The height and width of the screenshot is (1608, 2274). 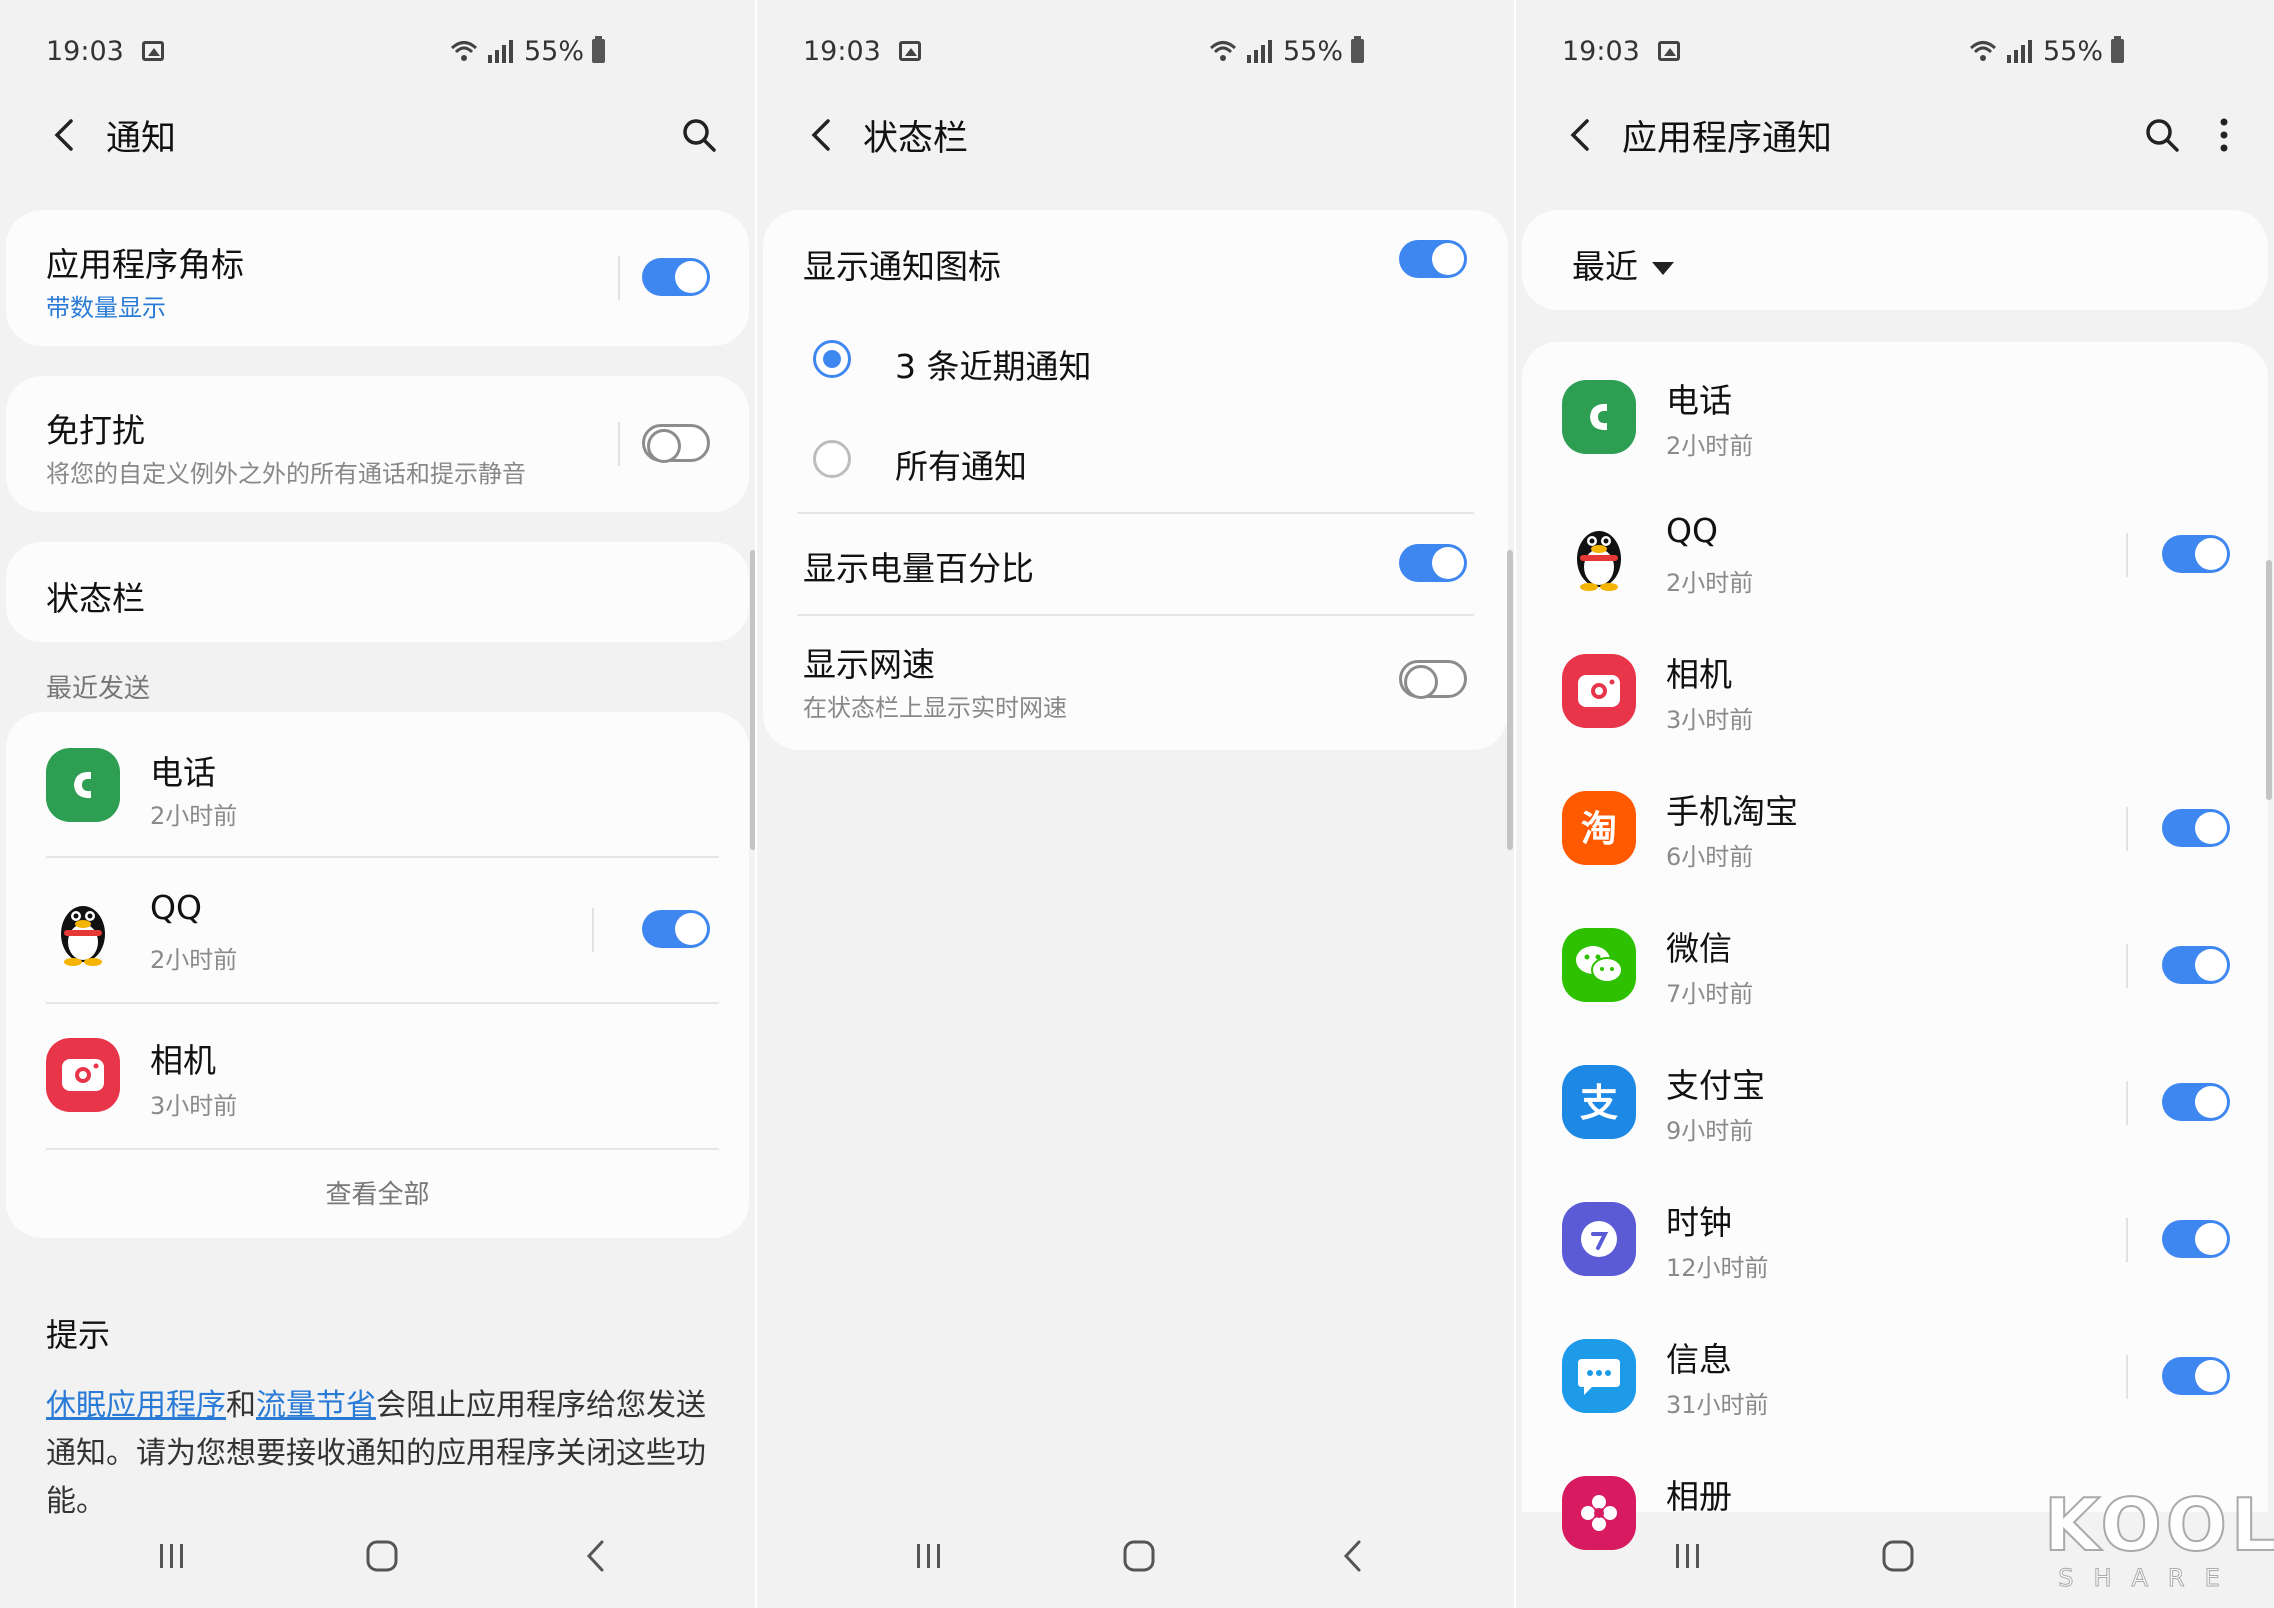 What do you see at coordinates (1135, 564) in the screenshot?
I see `battery-percent-row: 显示电量百分比` at bounding box center [1135, 564].